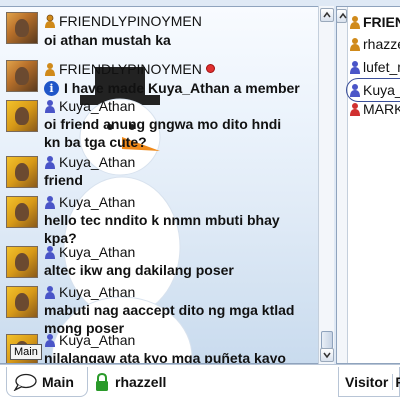  I want to click on message-text: nilalangaw ata kyo mga puñeta kayo, so click(165, 357).